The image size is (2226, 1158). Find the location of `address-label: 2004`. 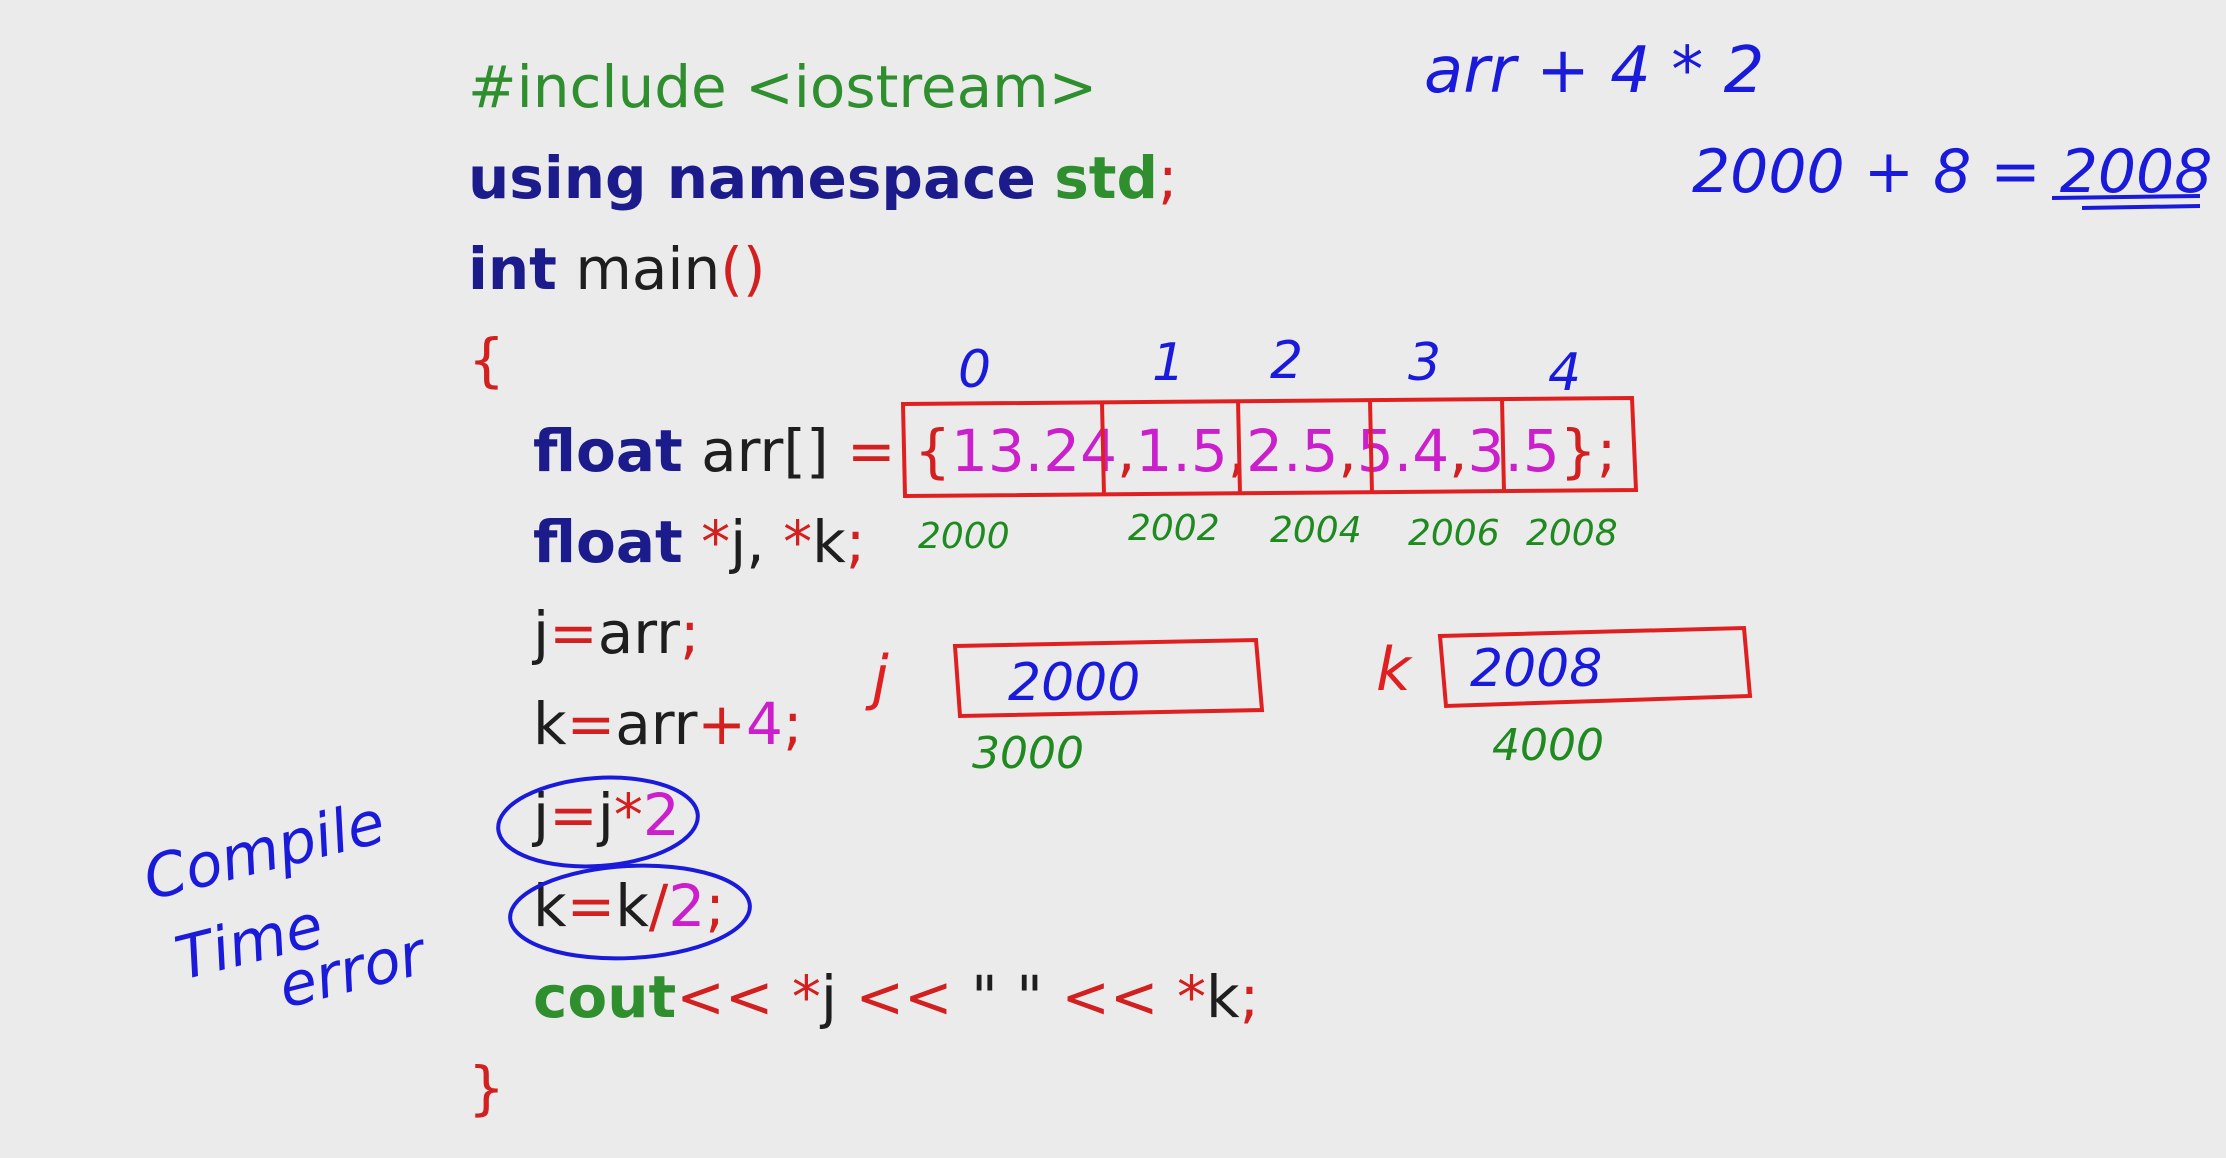

address-label: 2004 is located at coordinates (1316, 530).